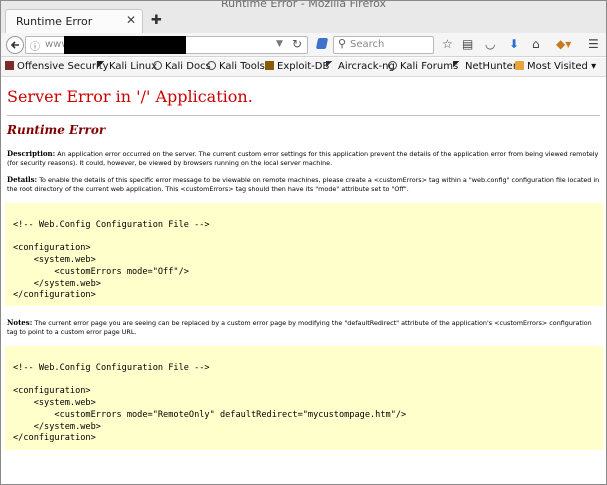 Image resolution: width=607 pixels, height=485 pixels. Describe the element at coordinates (297, 66) in the screenshot. I see `bookmark-exploit-db: Exploit-DB` at that location.